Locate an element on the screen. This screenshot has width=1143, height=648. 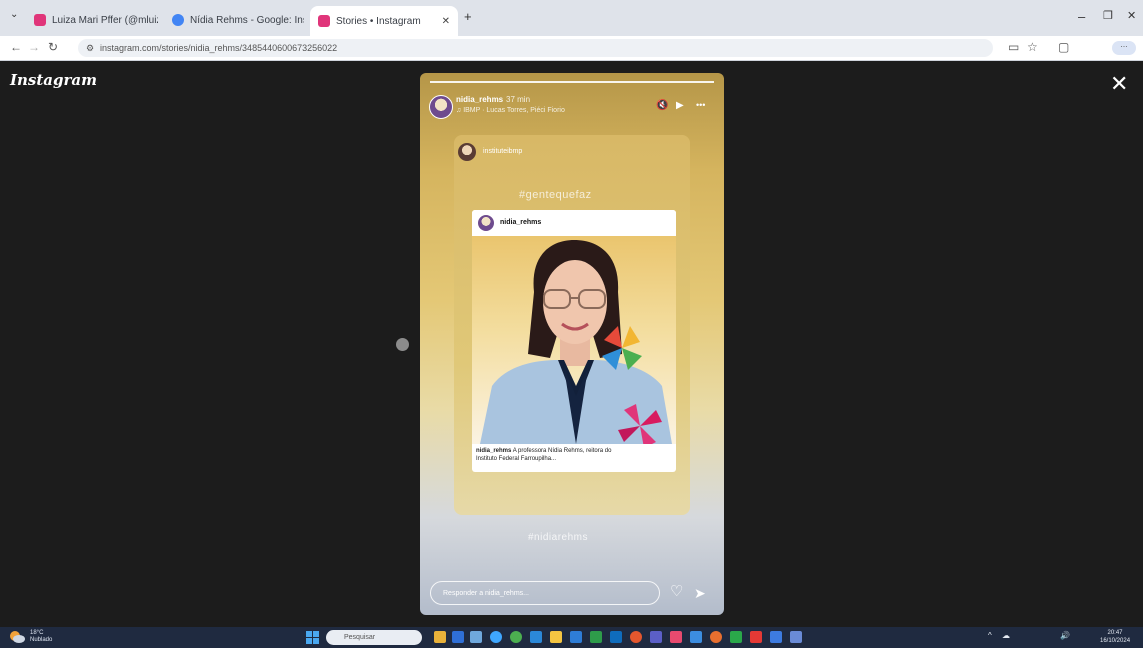
weather-description: Nublado is located at coordinates (41, 640).